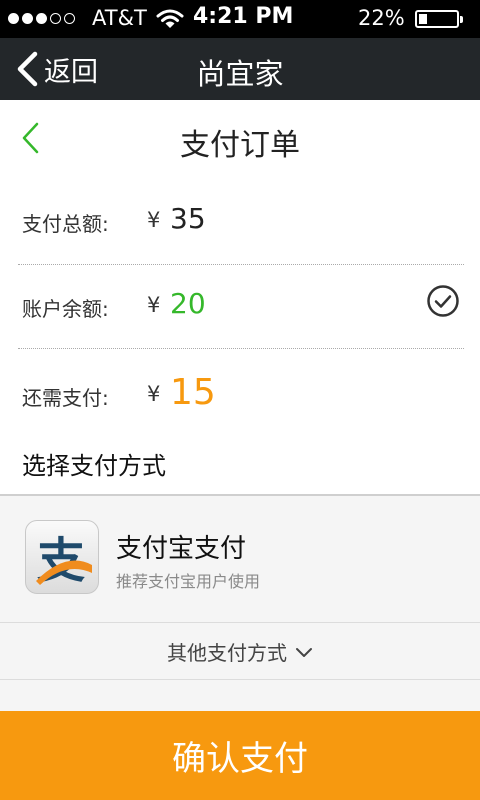  What do you see at coordinates (304, 652) in the screenshot?
I see `chevron-down-icon` at bounding box center [304, 652].